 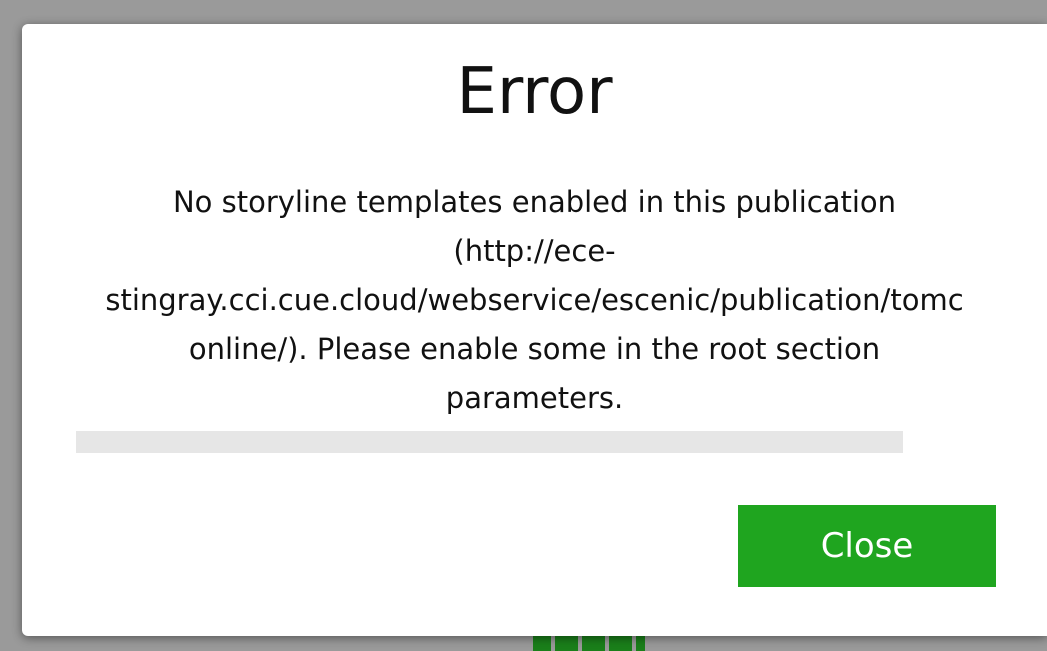 I want to click on dialog-title: Error, so click(x=534, y=92).